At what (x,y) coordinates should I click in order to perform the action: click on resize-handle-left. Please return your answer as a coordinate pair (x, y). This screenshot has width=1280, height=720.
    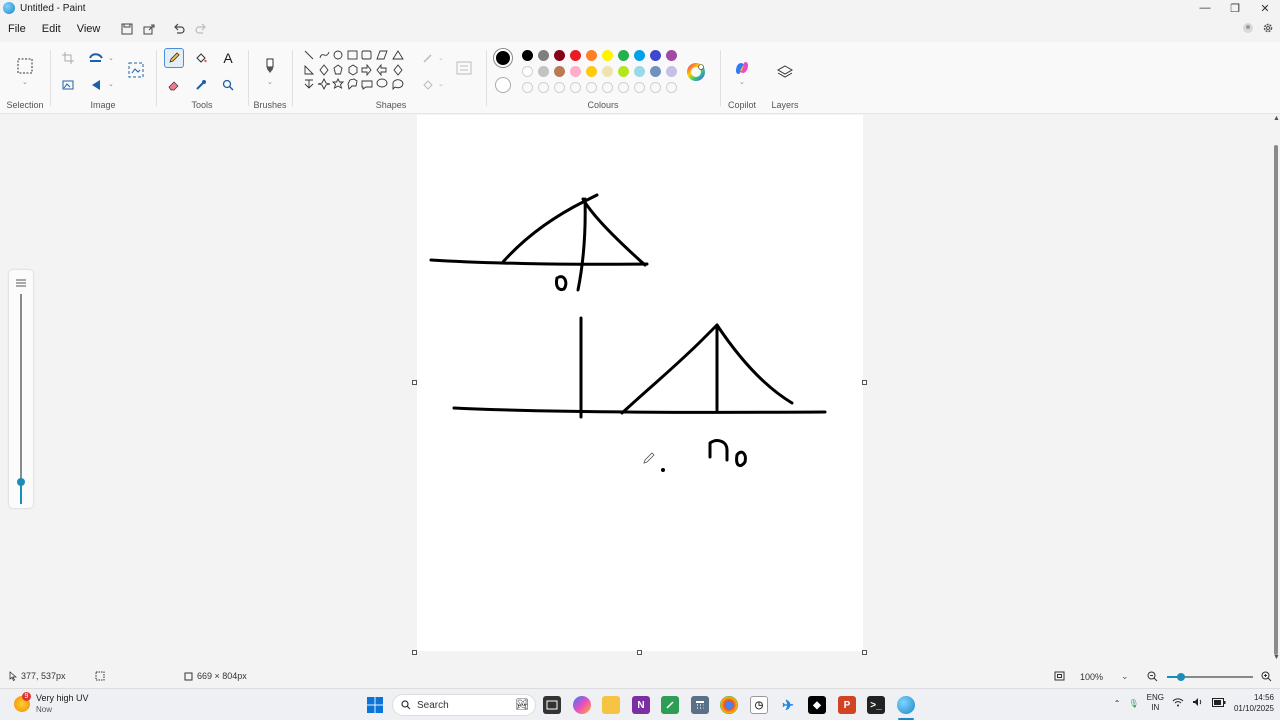
    Looking at the image, I should click on (414, 382).